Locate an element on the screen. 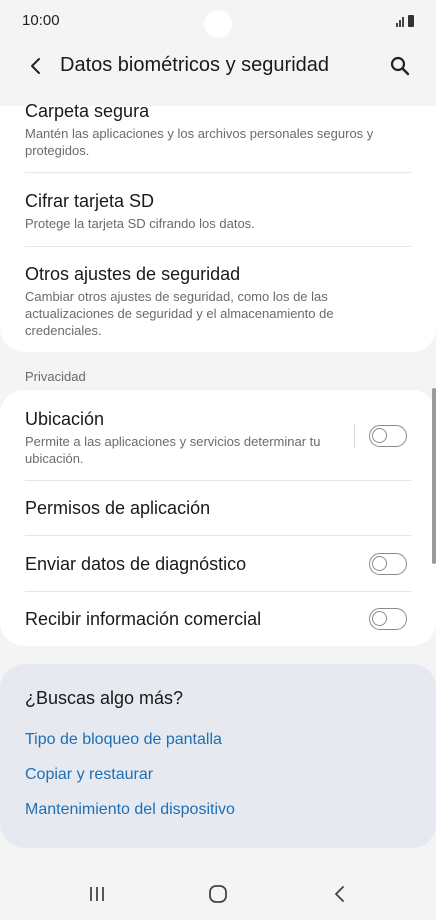 The image size is (436, 920). app-permissions-item: Permisos de aplicación is located at coordinates (218, 508).